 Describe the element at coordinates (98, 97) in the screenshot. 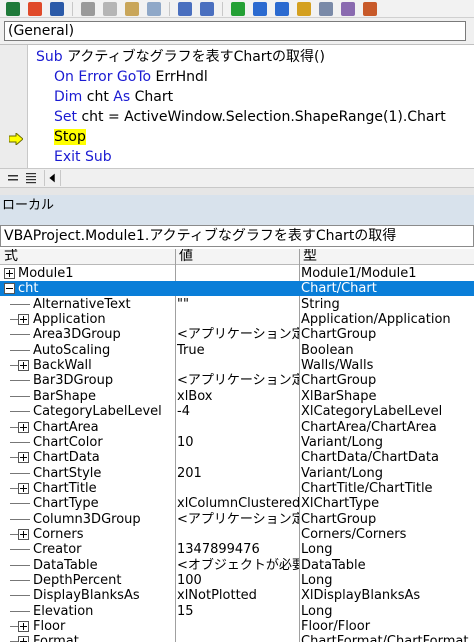

I see `code-text: cht` at that location.